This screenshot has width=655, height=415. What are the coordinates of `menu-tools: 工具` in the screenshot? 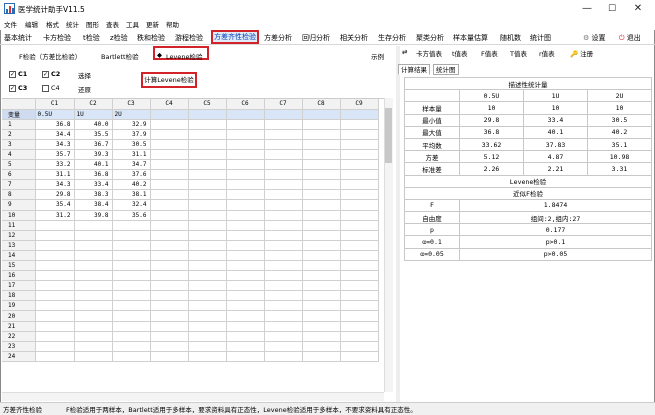 It's located at (132, 24).